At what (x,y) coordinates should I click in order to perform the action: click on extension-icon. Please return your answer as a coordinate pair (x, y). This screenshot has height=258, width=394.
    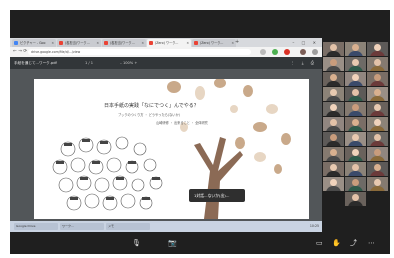
    Looking at the image, I should click on (275, 52).